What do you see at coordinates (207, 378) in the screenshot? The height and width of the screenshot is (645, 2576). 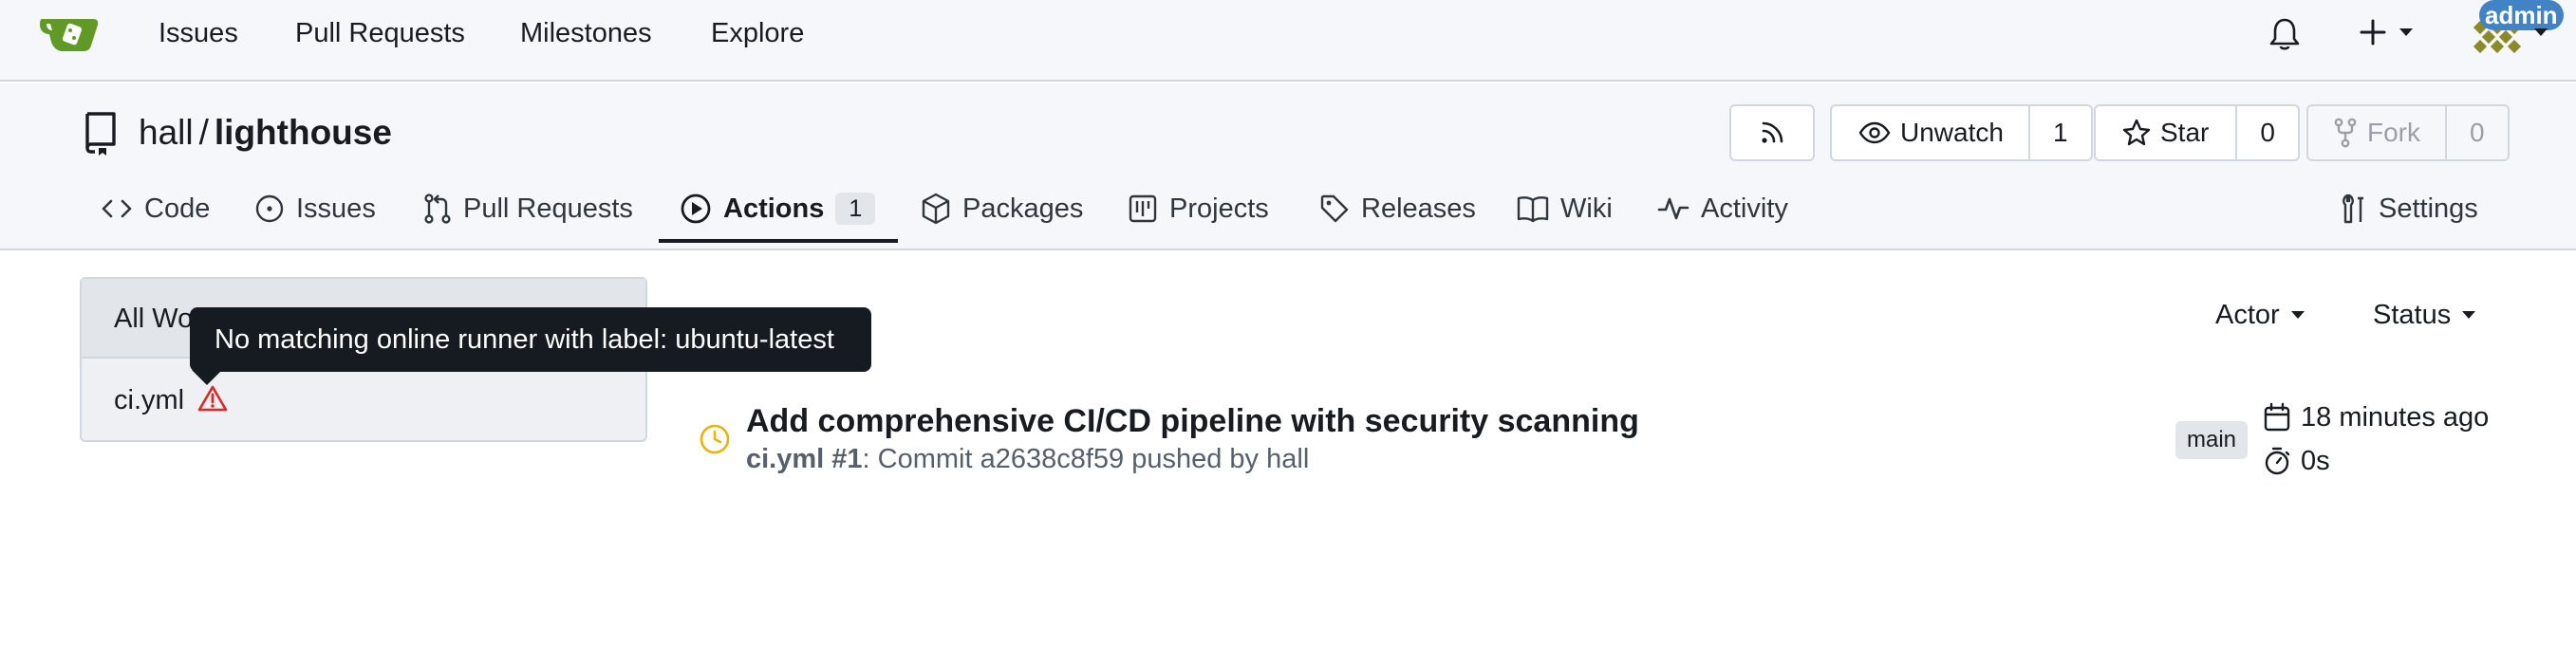 I see `tooltip-arrow` at bounding box center [207, 378].